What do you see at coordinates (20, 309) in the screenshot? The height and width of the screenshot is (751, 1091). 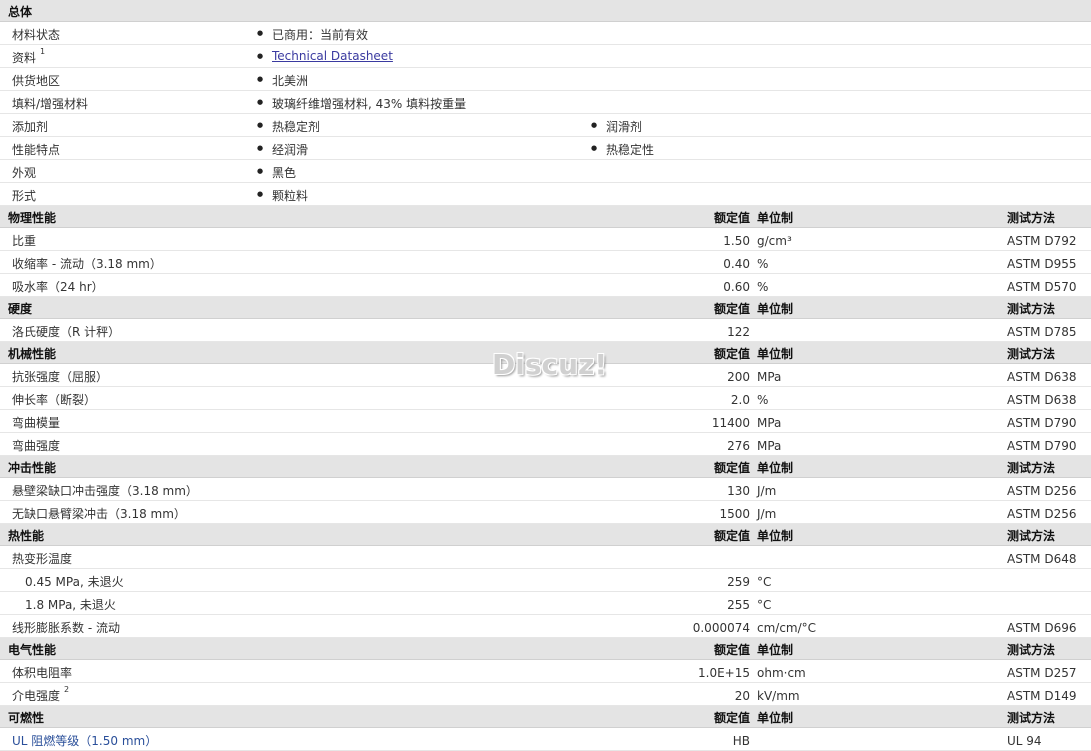 I see `section-title: 硬度` at bounding box center [20, 309].